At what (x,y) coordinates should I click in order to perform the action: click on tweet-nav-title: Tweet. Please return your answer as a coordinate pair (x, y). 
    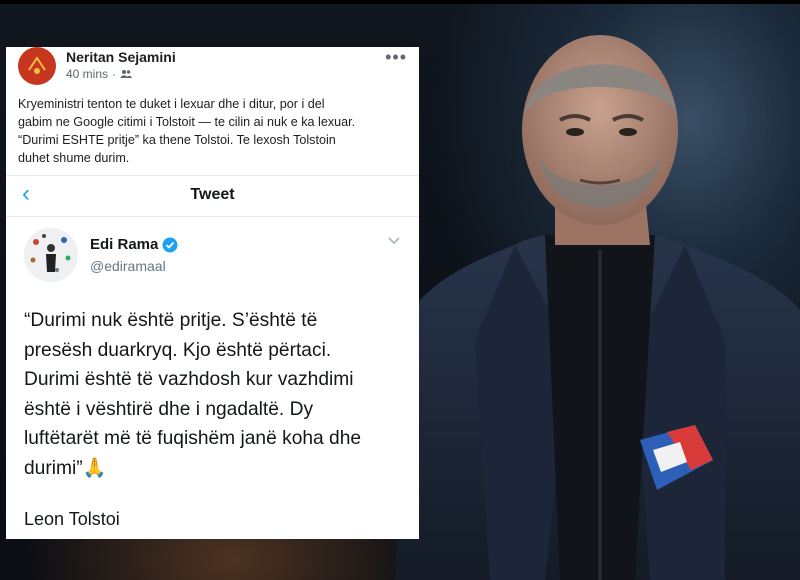
    Looking at the image, I should click on (212, 194).